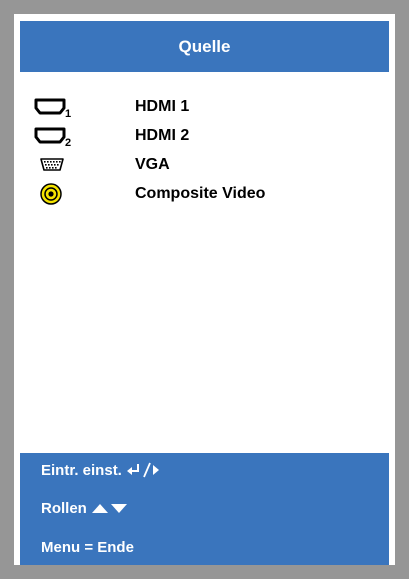  What do you see at coordinates (54, 194) in the screenshot?
I see `composite-video-icon` at bounding box center [54, 194].